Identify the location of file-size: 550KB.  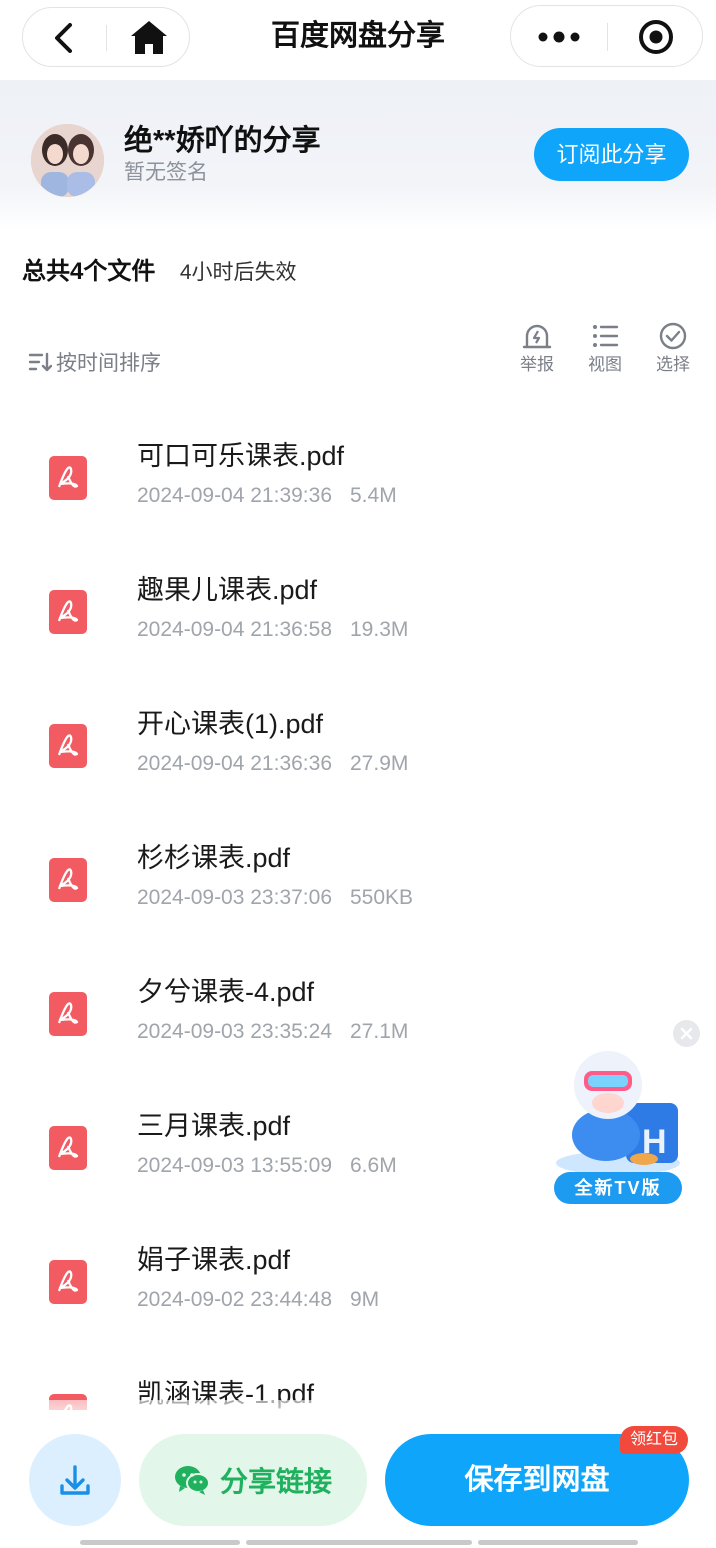
(382, 897).